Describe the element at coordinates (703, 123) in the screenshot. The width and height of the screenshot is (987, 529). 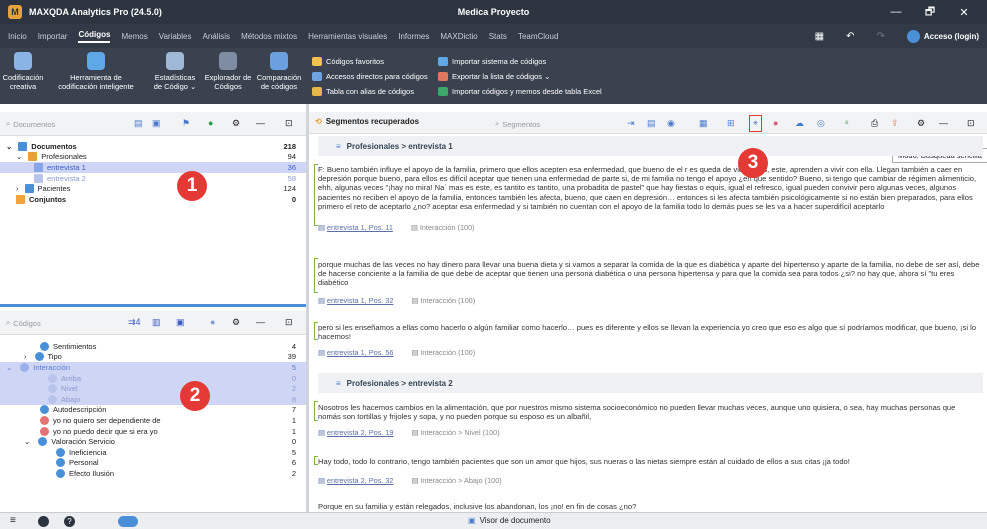
I see `memo-icon: ▦` at that location.